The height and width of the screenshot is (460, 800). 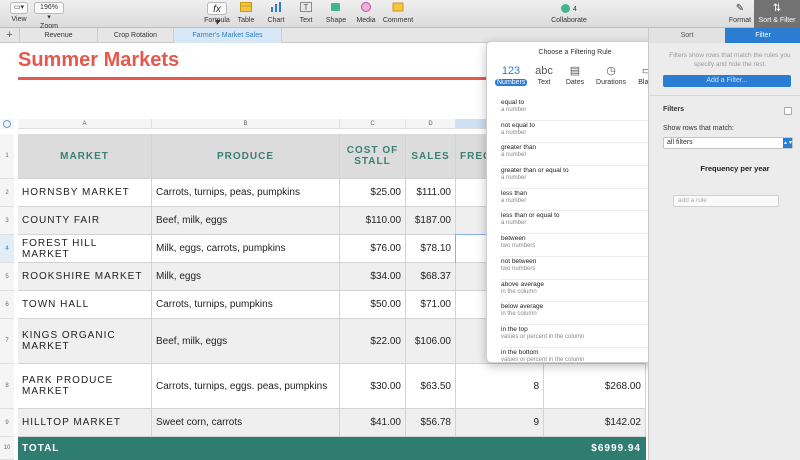 What do you see at coordinates (7, 386) in the screenshot?
I see `row-header: 8` at bounding box center [7, 386].